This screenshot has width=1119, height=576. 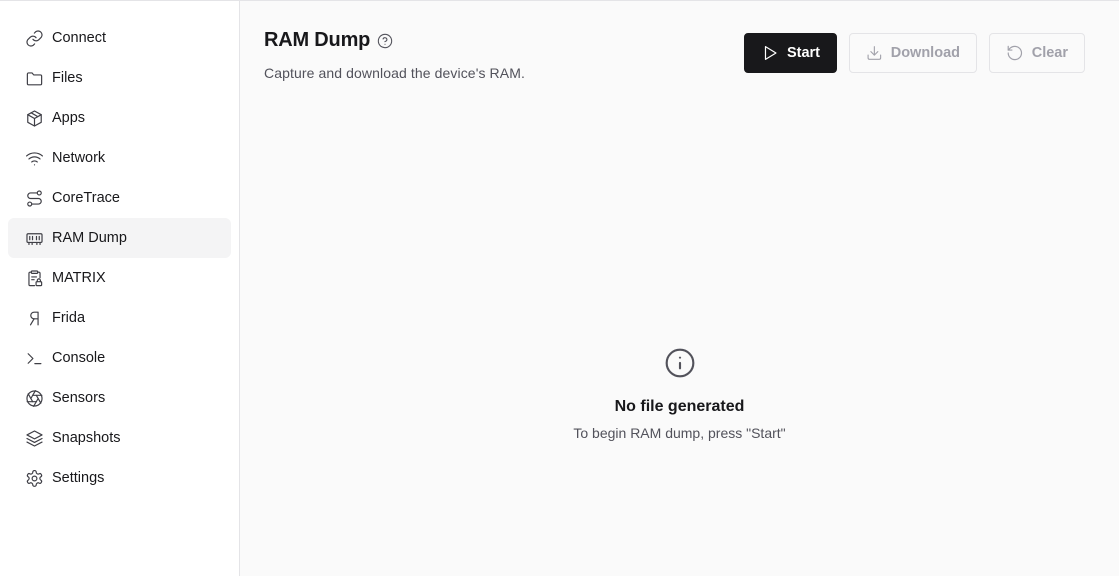 I want to click on info-icon, so click(x=680, y=365).